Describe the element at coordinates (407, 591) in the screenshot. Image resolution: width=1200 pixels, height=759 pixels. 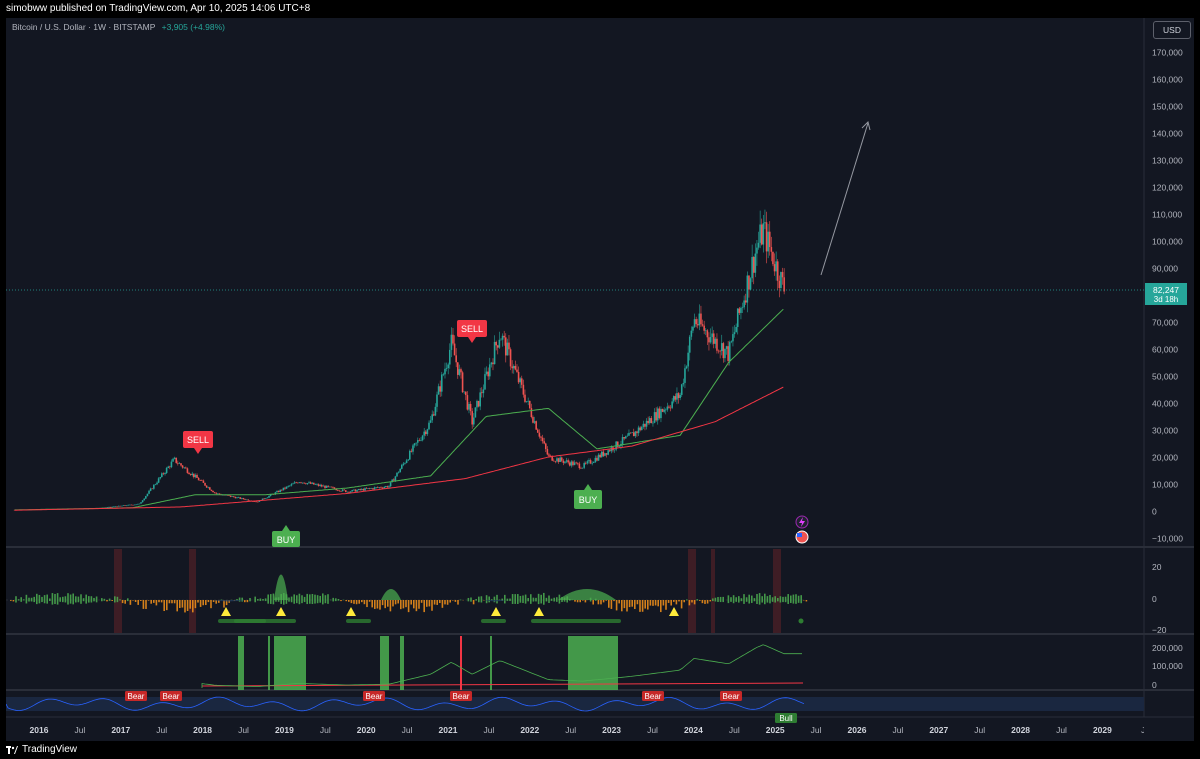
I see `oscillator-pane` at that location.